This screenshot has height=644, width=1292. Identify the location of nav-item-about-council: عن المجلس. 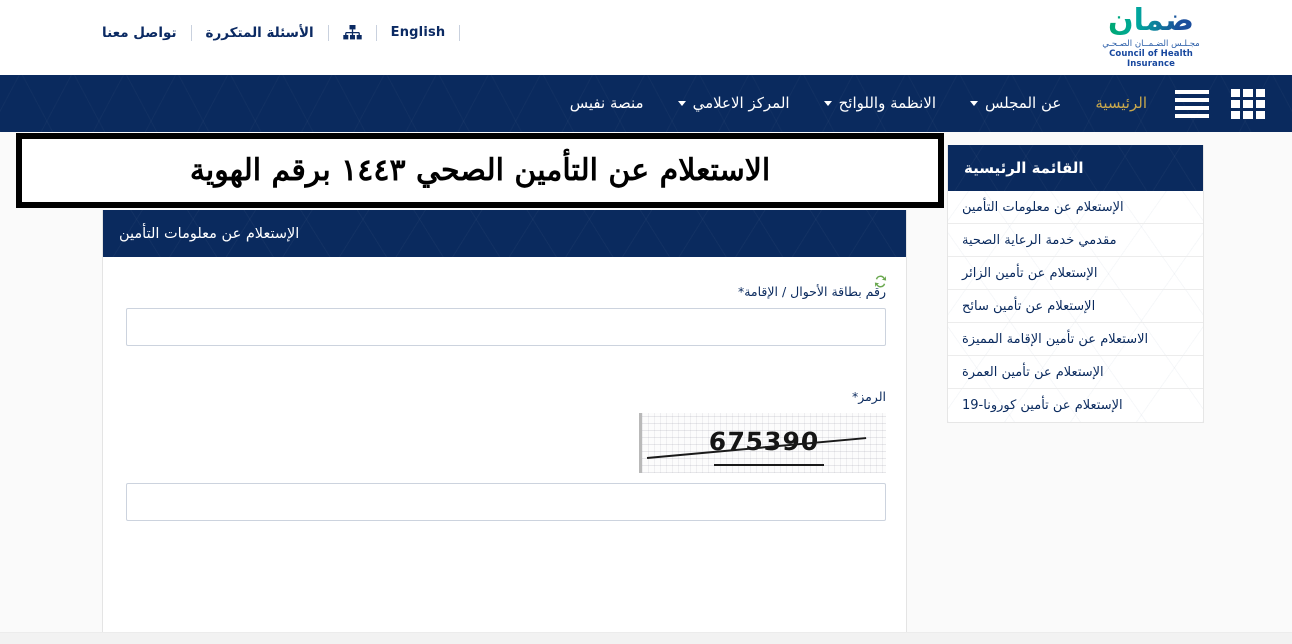
(1015, 103).